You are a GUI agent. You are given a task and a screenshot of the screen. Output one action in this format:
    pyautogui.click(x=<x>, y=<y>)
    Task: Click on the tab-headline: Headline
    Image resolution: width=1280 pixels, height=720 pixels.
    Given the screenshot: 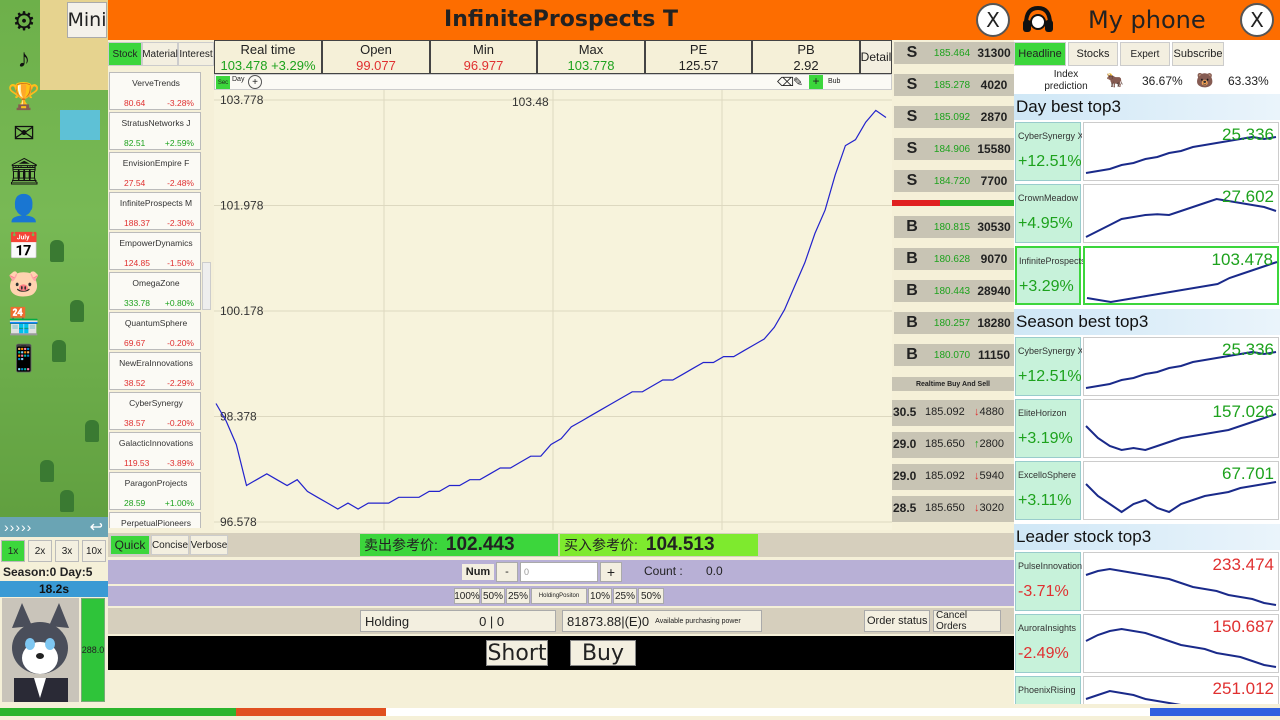 What is the action you would take?
    pyautogui.click(x=1040, y=54)
    